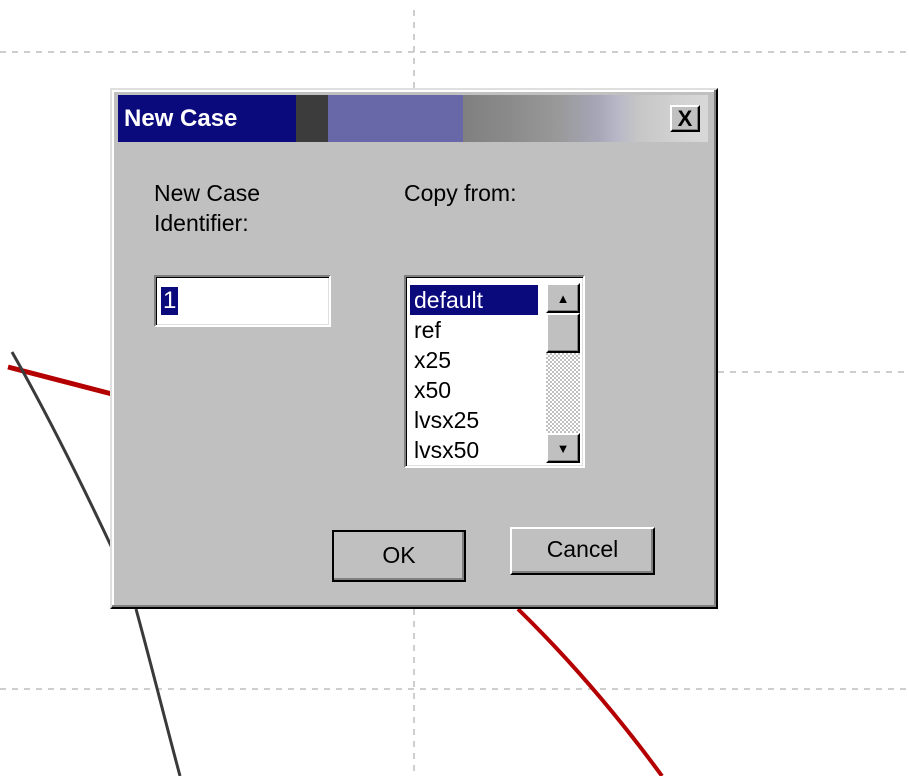  I want to click on close-icon: X, so click(685, 118).